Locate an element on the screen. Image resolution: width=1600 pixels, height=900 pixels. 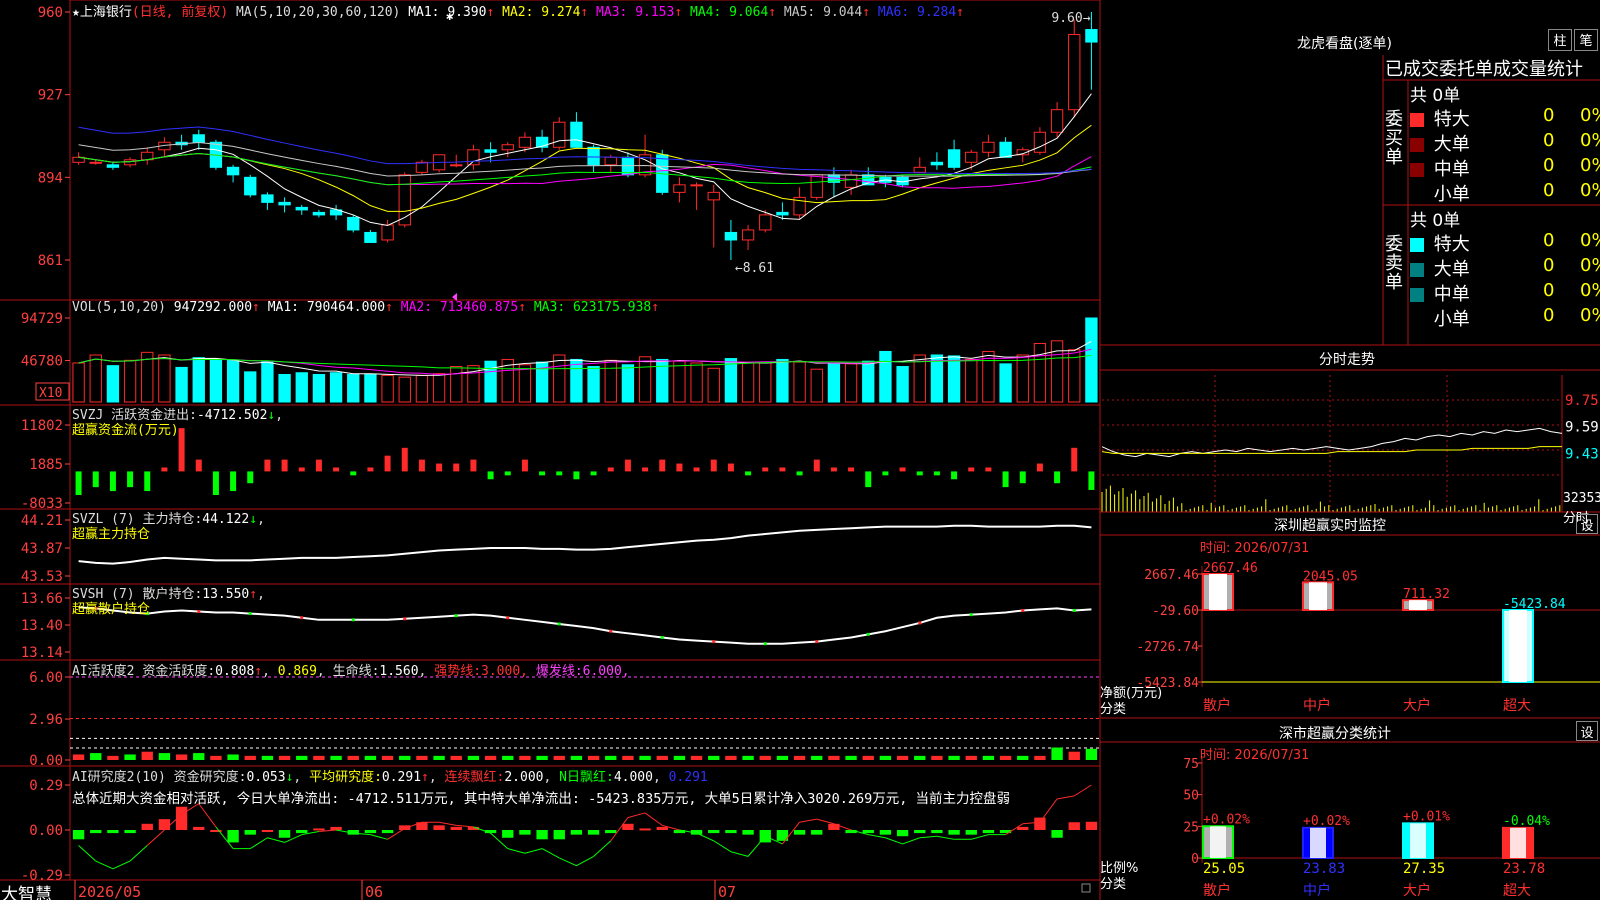
ytick-label-ai2-1: 0.00 is located at coordinates (46, 831).